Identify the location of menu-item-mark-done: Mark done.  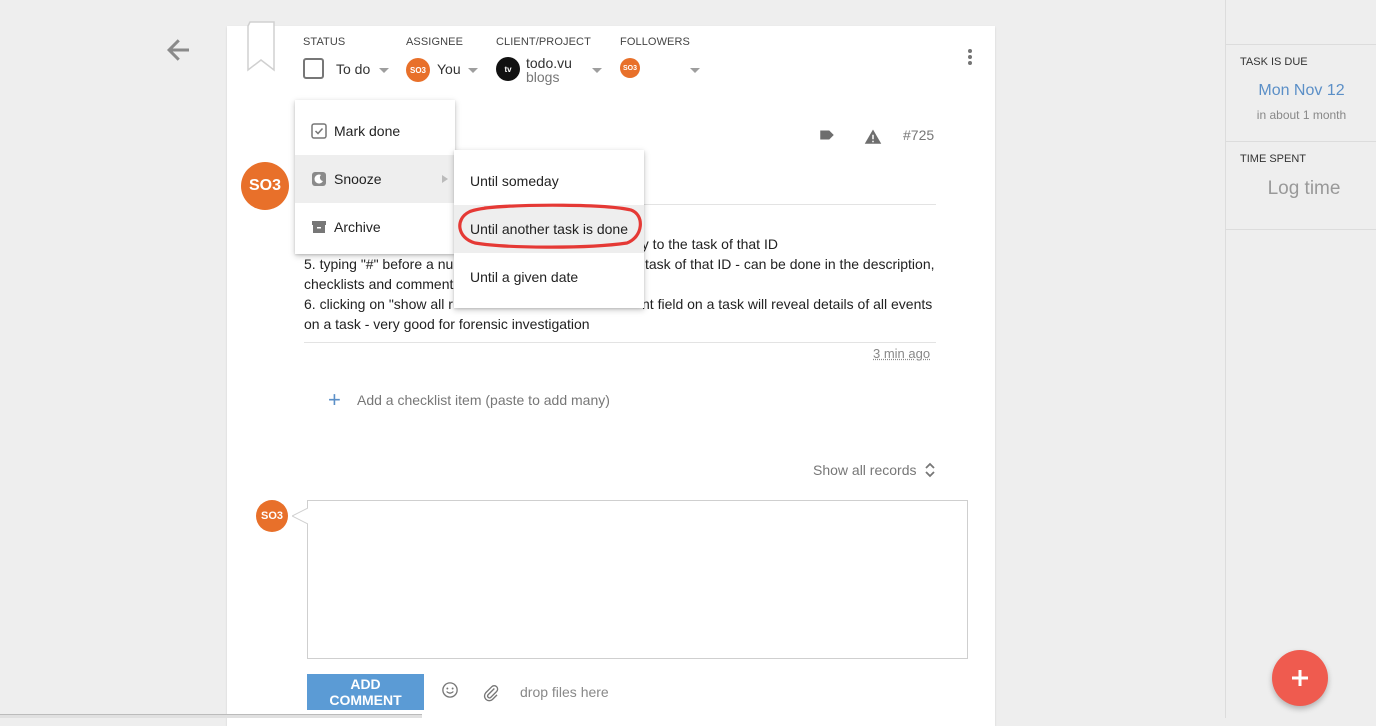
(375, 131).